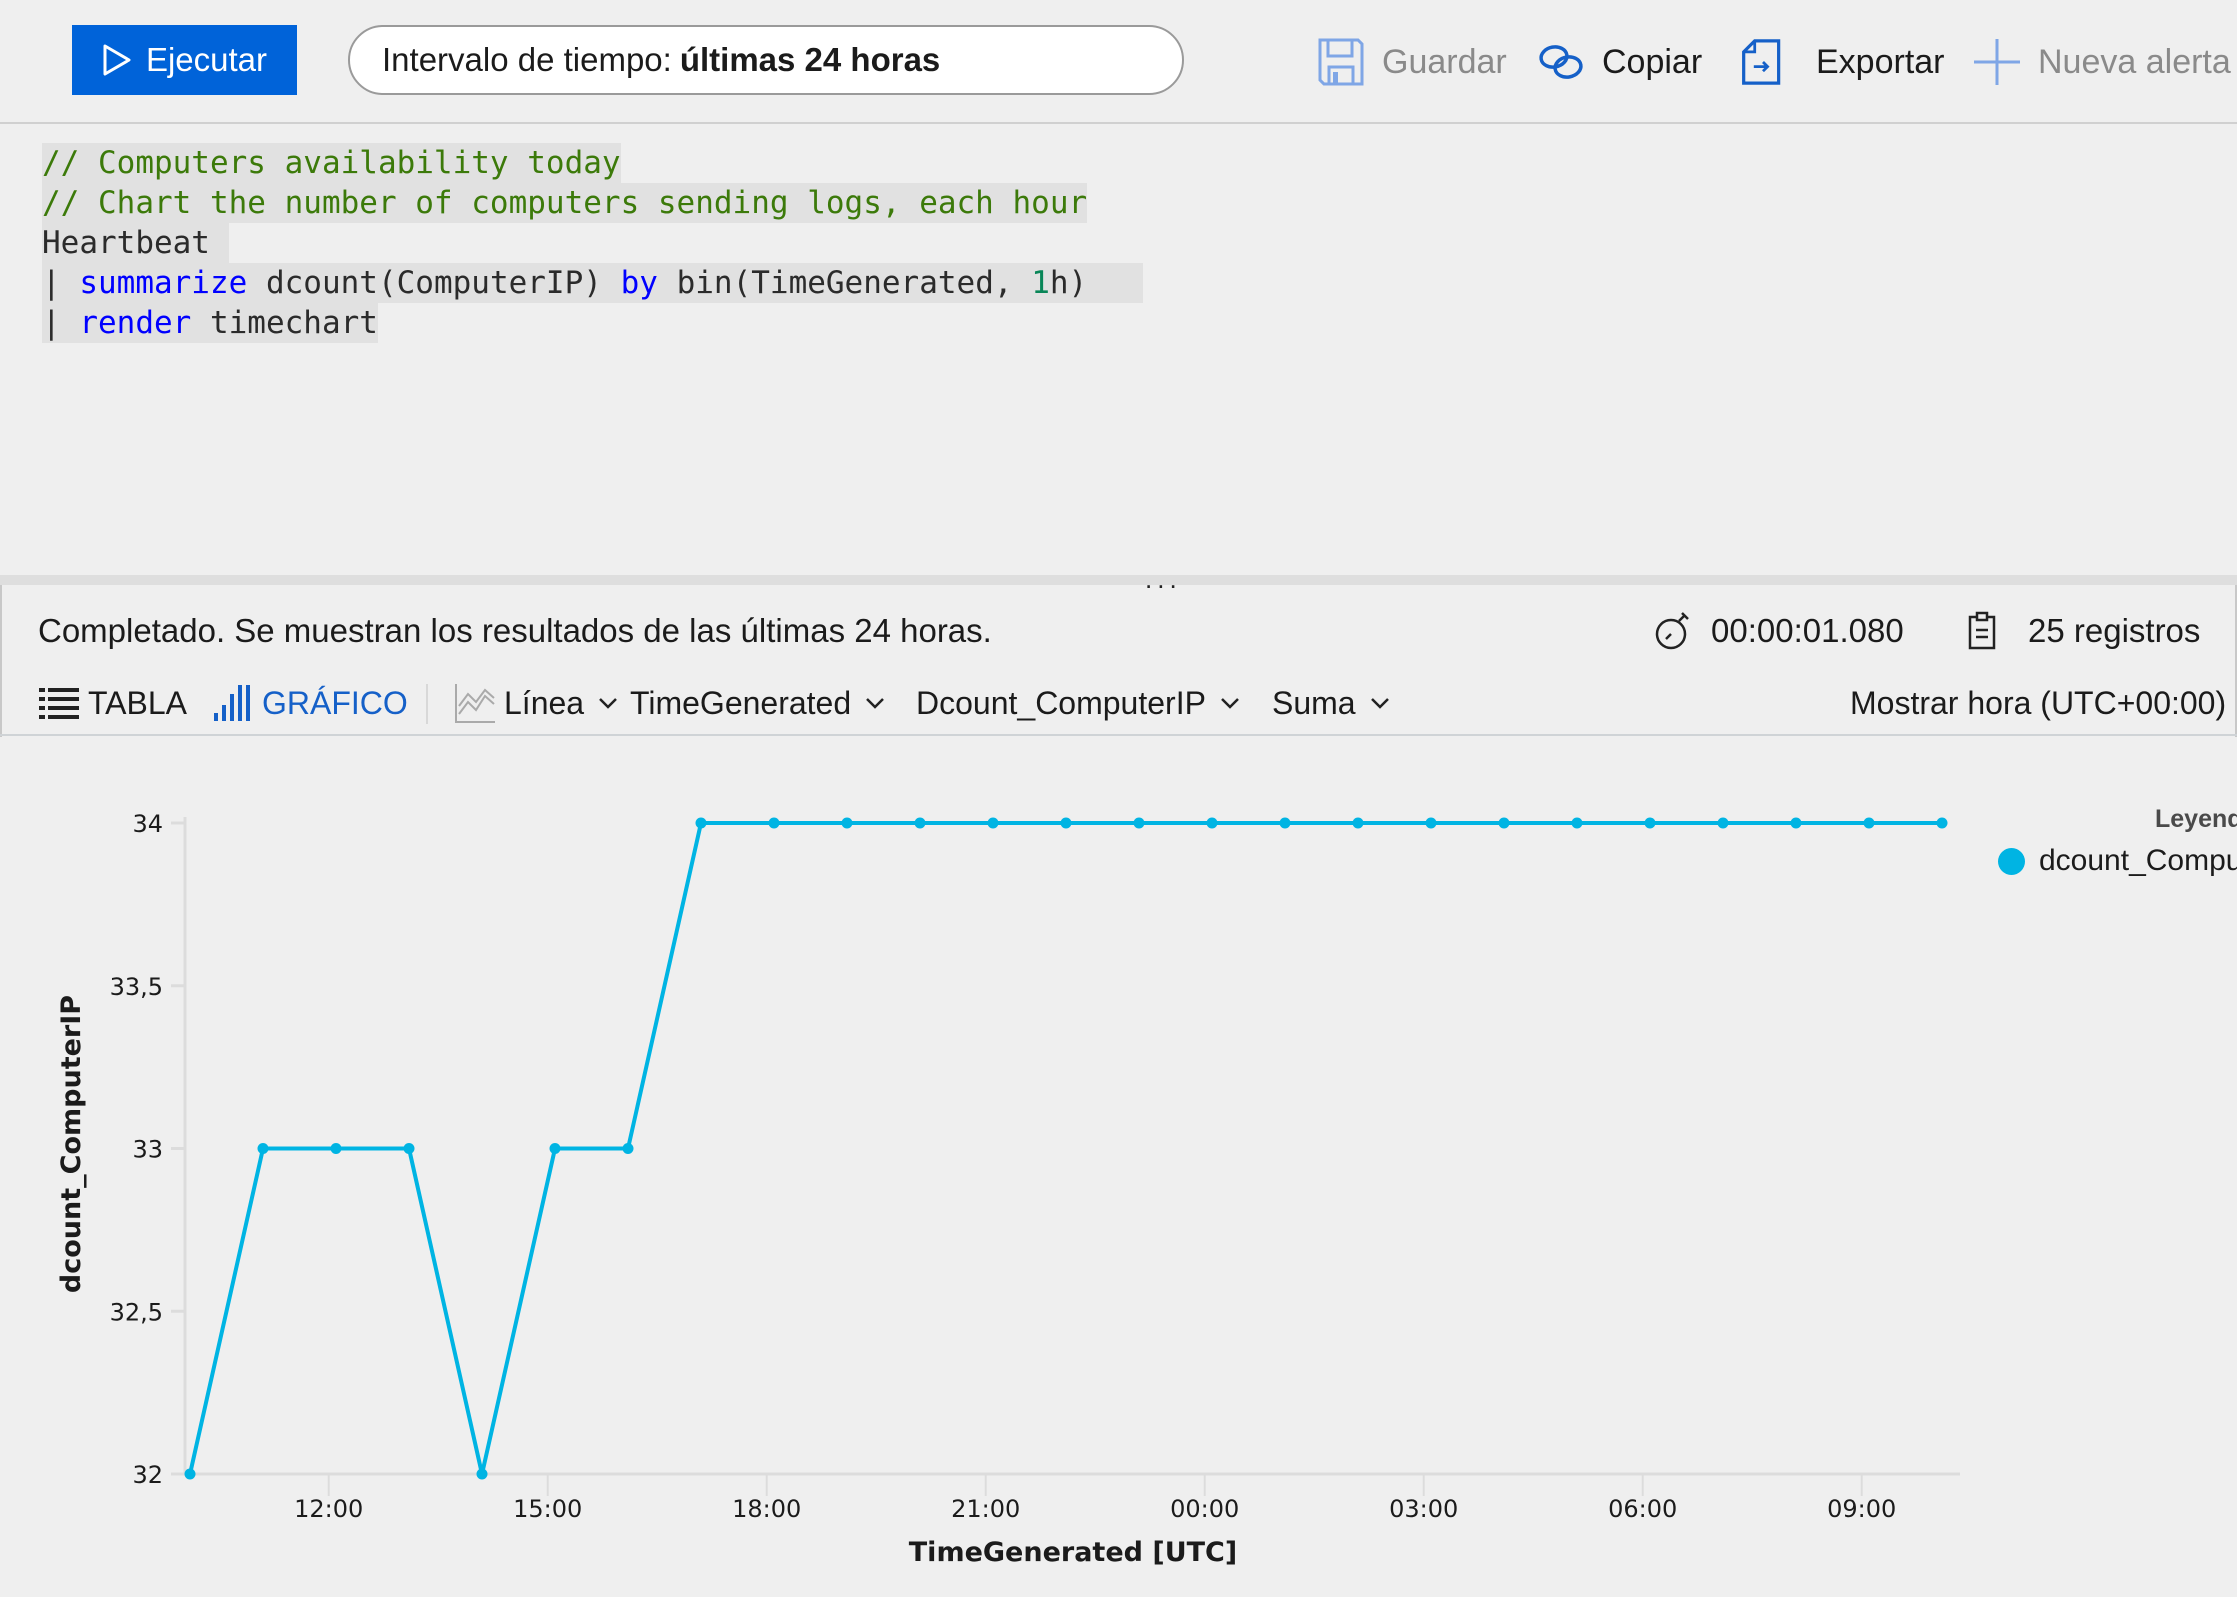 Image resolution: width=2237 pixels, height=1597 pixels. I want to click on code-token-plain: Heartbeat, so click(135, 243).